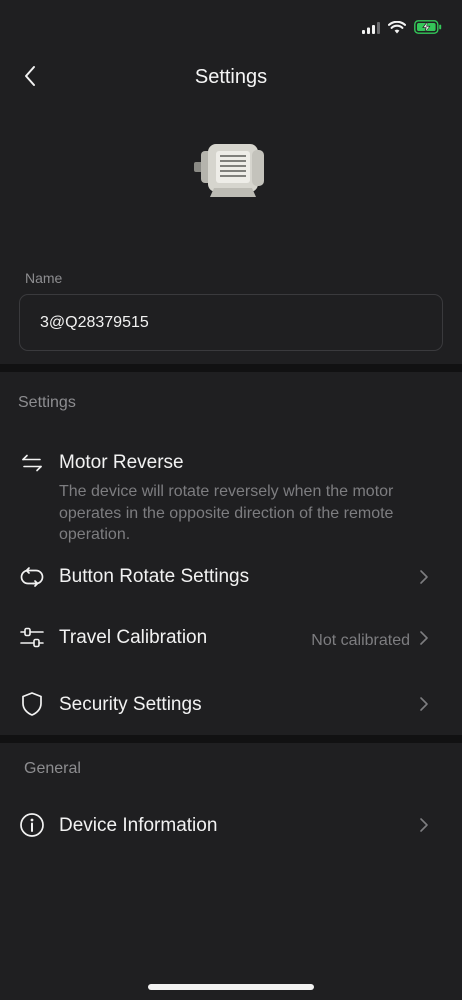 The height and width of the screenshot is (1000, 462). I want to click on travel-calibration-label: Travel Calibration, so click(133, 637).